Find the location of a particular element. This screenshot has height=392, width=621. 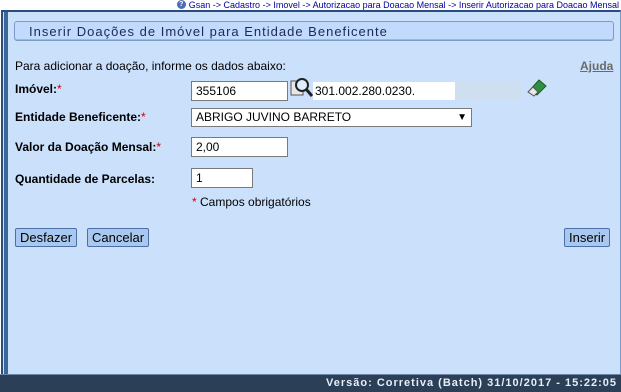

required-fields-note: * Campos obrigatórios is located at coordinates (251, 202).